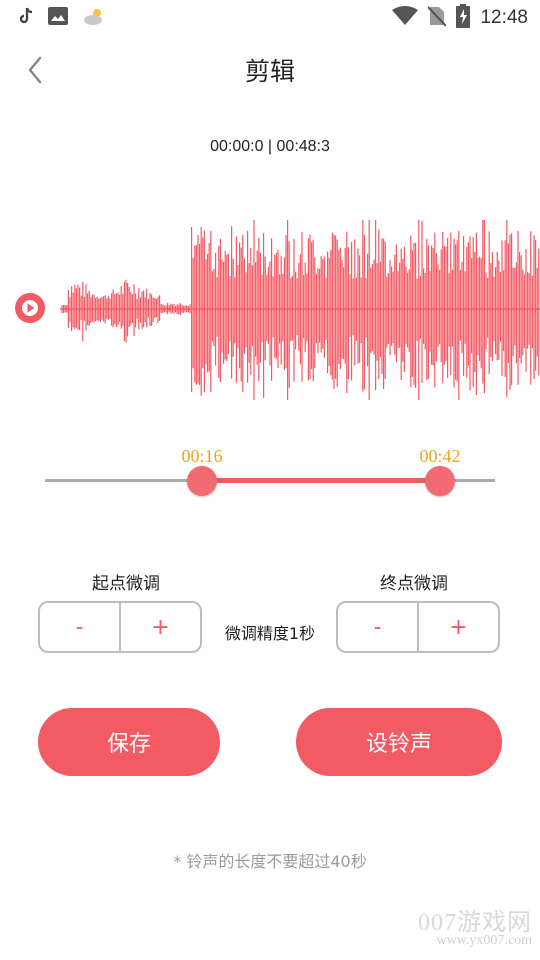 This screenshot has height=960, width=540. I want to click on start-plus-button: +, so click(160, 627).